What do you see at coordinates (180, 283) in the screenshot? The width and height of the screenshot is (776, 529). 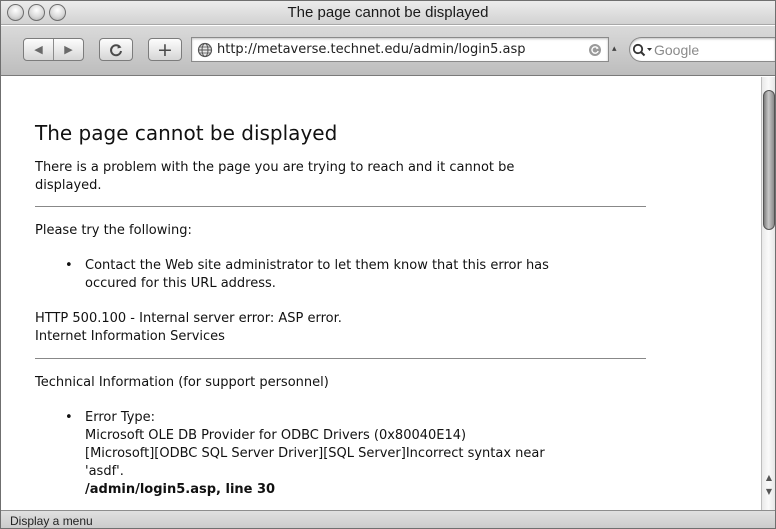 I see `list-item-line: occured for this URL address.` at bounding box center [180, 283].